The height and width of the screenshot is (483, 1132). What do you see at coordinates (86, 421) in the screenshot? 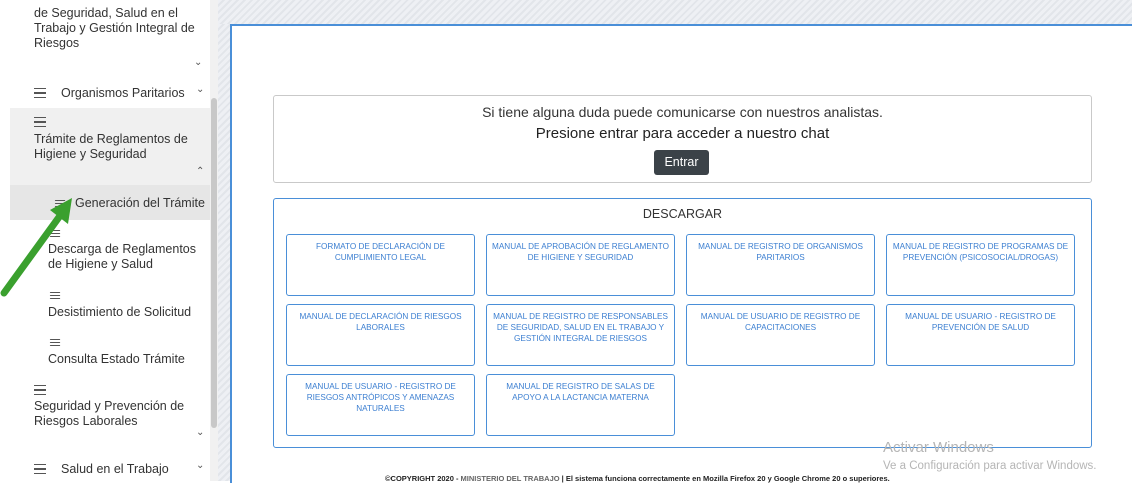
I see `sidebar-item-label: Riesgos Laborales` at bounding box center [86, 421].